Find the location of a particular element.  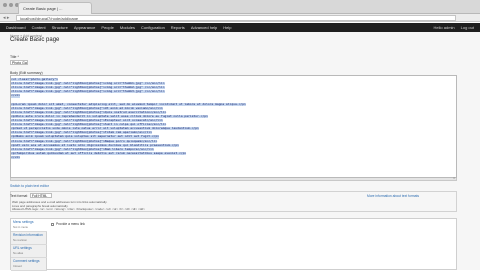

toolbar-user-item: Log out is located at coordinates (467, 27).